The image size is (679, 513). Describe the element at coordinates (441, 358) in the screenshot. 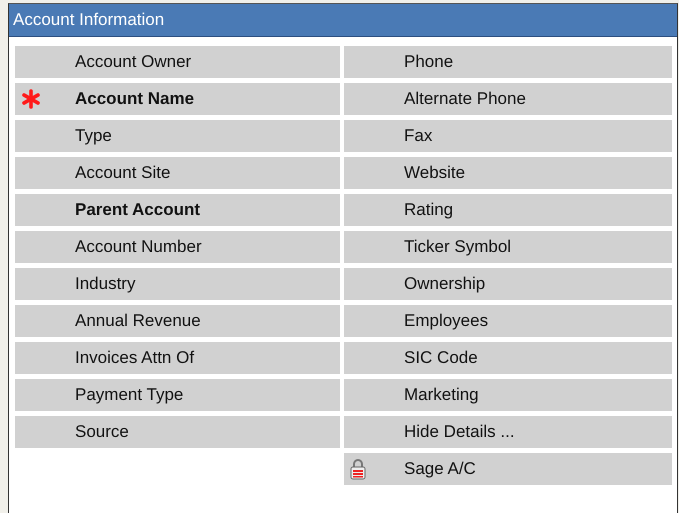

I see `field-label: SIC Code` at that location.